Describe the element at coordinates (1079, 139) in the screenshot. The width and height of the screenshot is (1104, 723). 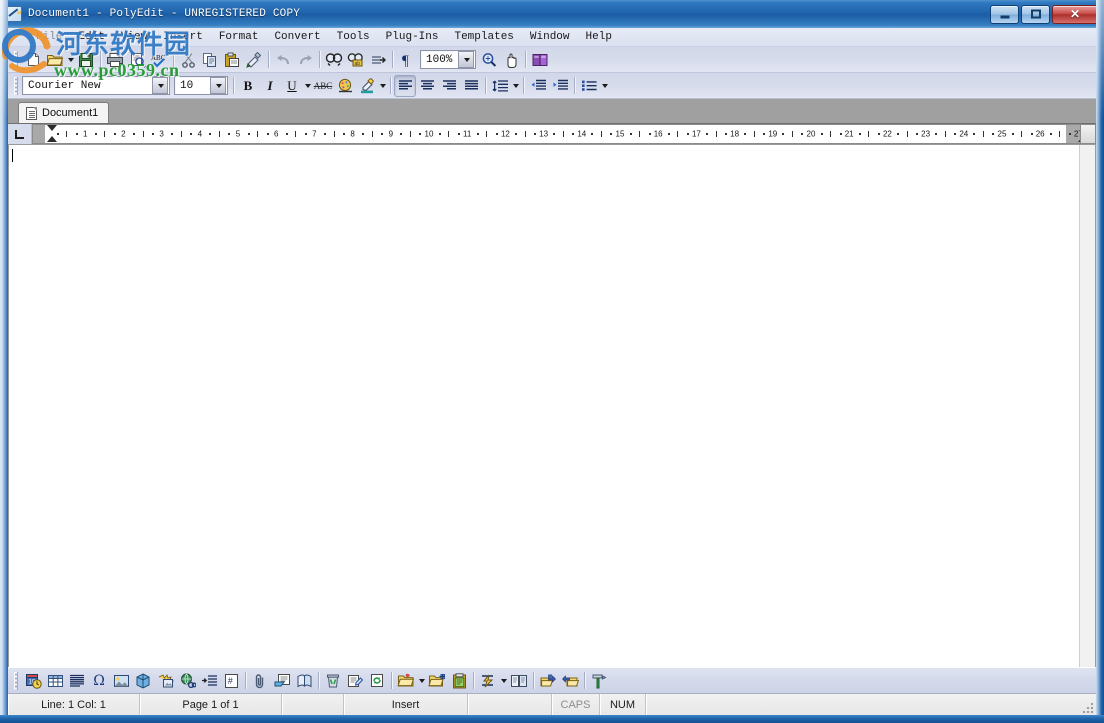
I see `right-indent-marker` at that location.